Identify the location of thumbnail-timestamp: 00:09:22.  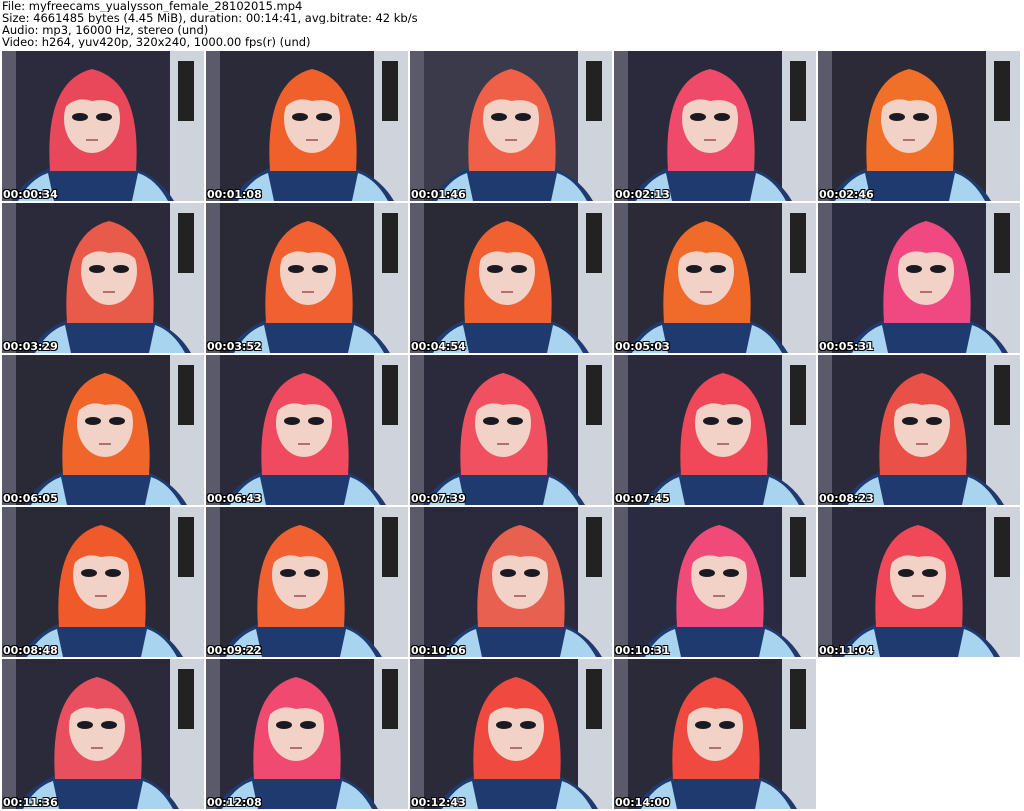
(234, 650).